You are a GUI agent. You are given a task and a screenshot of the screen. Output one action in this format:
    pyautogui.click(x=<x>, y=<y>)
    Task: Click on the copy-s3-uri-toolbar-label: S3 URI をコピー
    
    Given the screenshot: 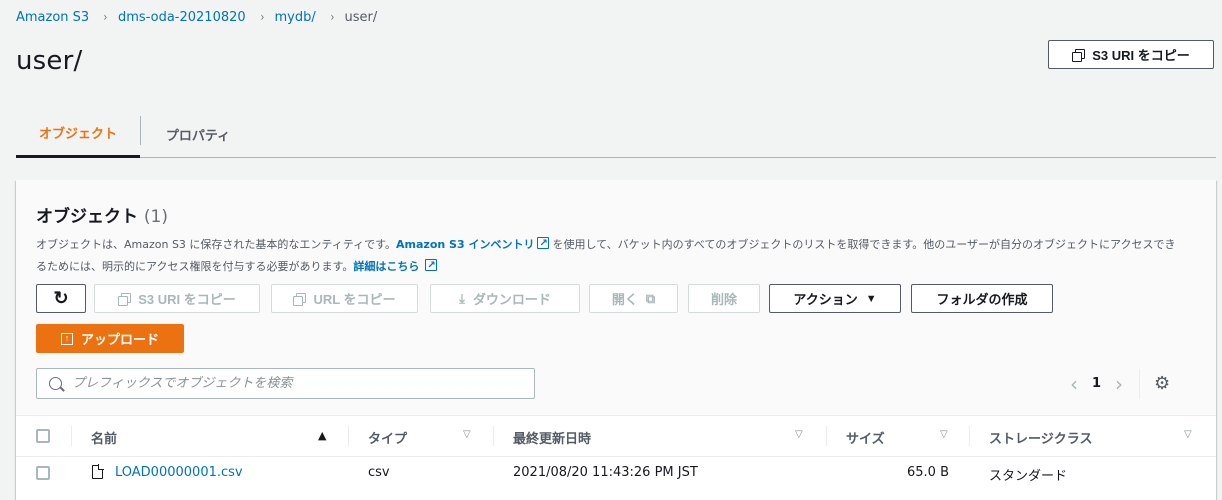 What is the action you would take?
    pyautogui.click(x=187, y=299)
    